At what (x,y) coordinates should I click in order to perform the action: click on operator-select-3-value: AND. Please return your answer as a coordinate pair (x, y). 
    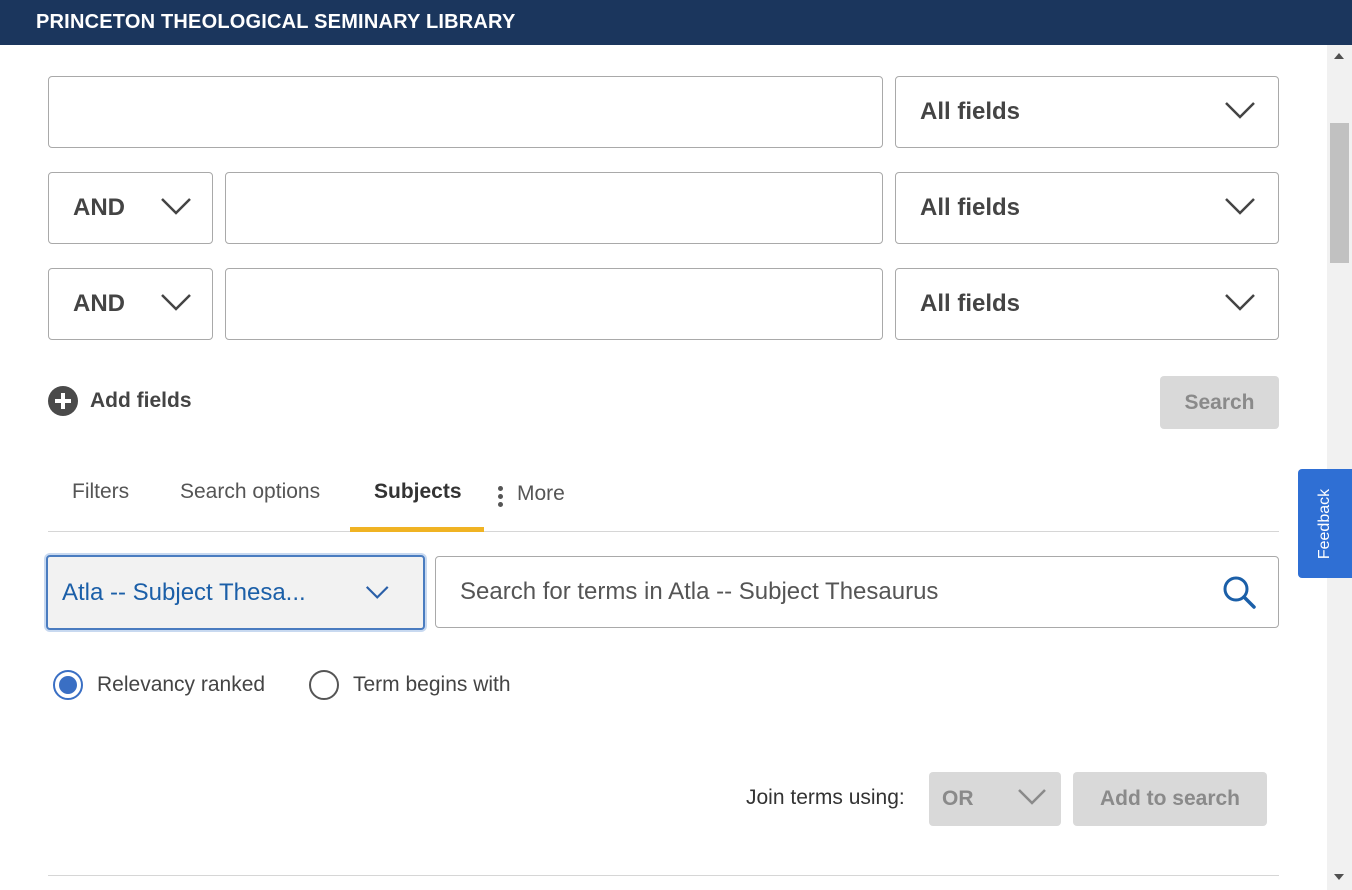
    Looking at the image, I should click on (99, 303).